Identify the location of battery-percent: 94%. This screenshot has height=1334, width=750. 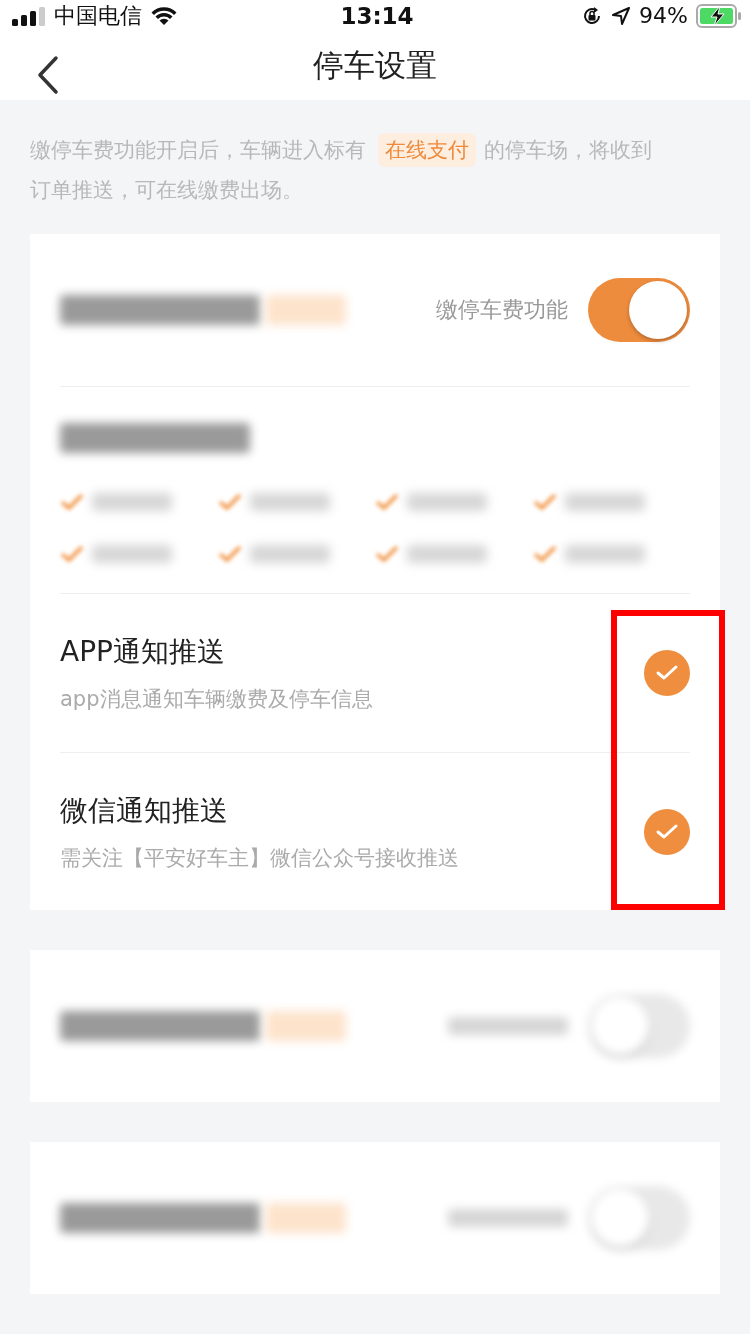
(663, 16).